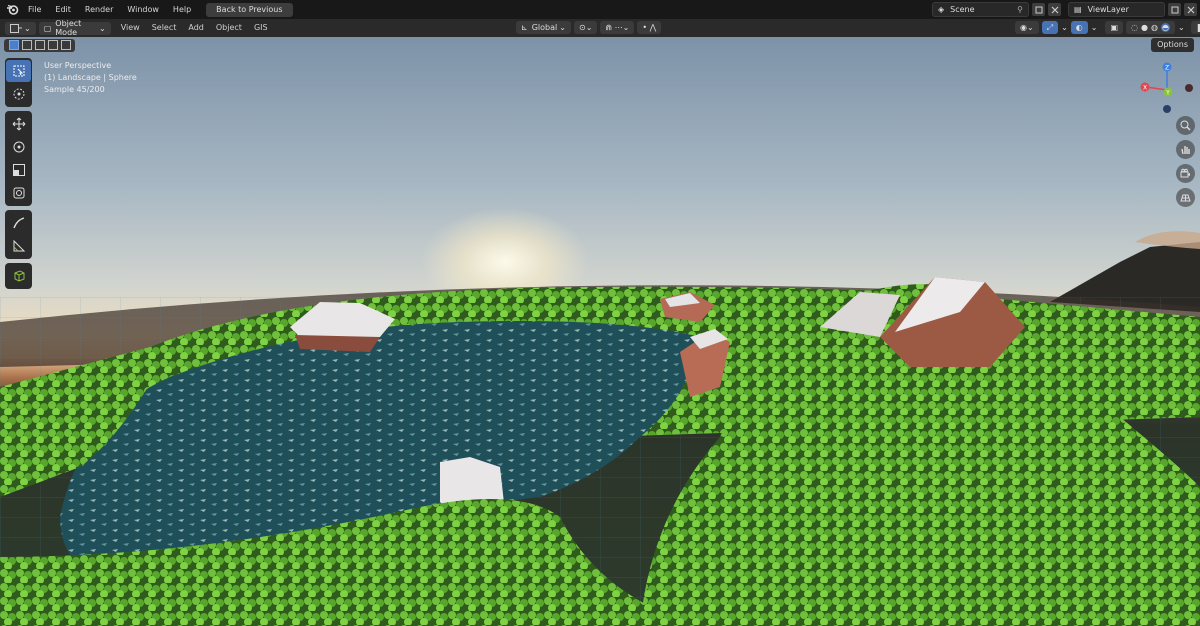  I want to click on overlay-icon: ◐, so click(1079, 27).